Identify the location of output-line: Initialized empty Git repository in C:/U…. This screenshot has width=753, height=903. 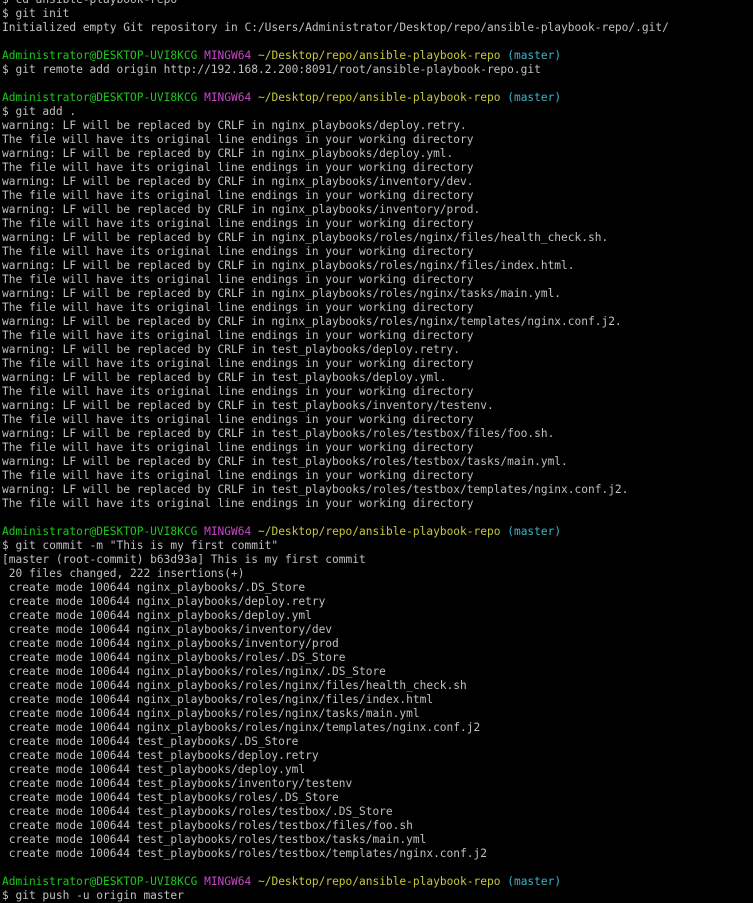
(335, 27).